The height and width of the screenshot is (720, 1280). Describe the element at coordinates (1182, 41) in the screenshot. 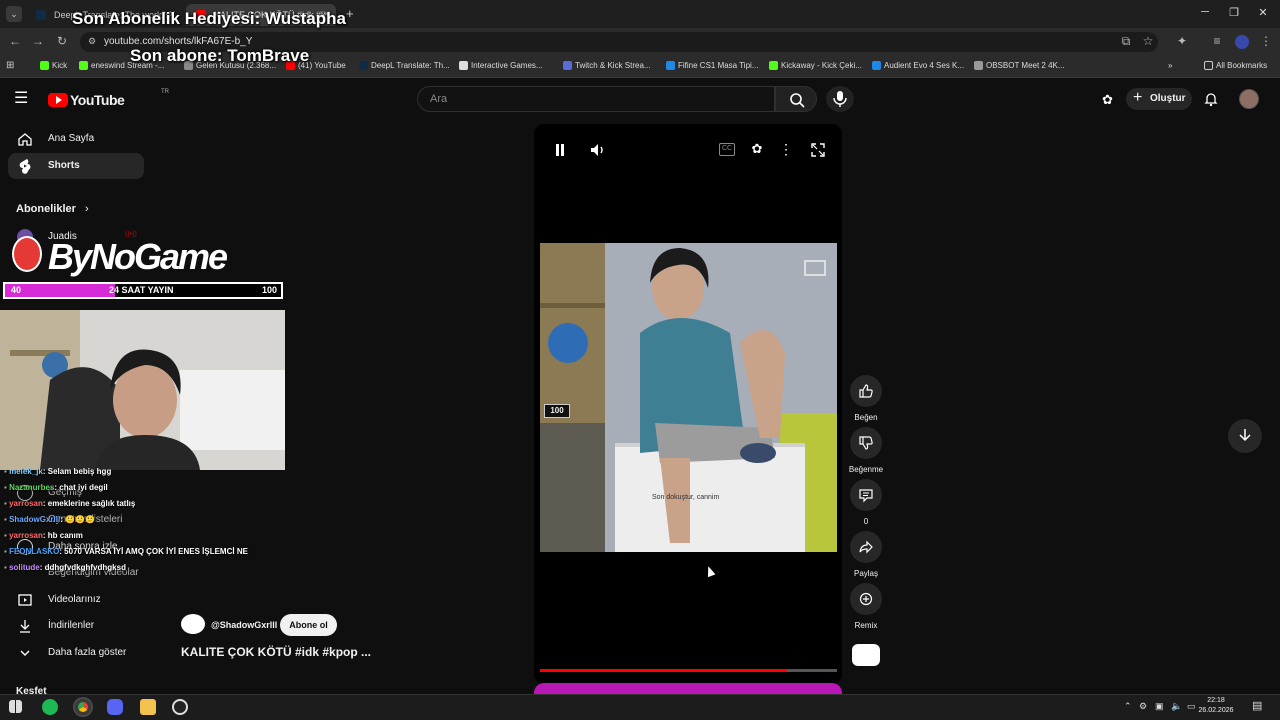

I see `extensions-icon: ✦` at that location.